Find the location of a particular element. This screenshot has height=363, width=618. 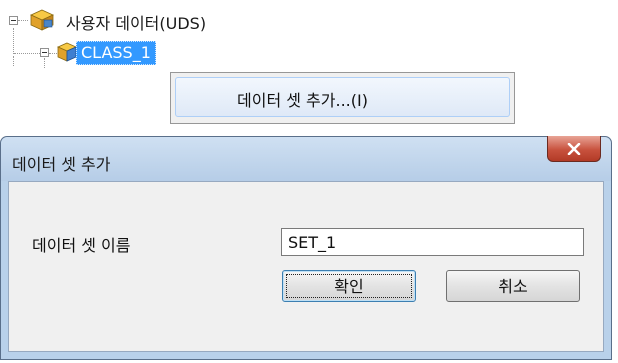

menu-item-add-dataset: 데이터 셋 추가...(I) is located at coordinates (342, 97).